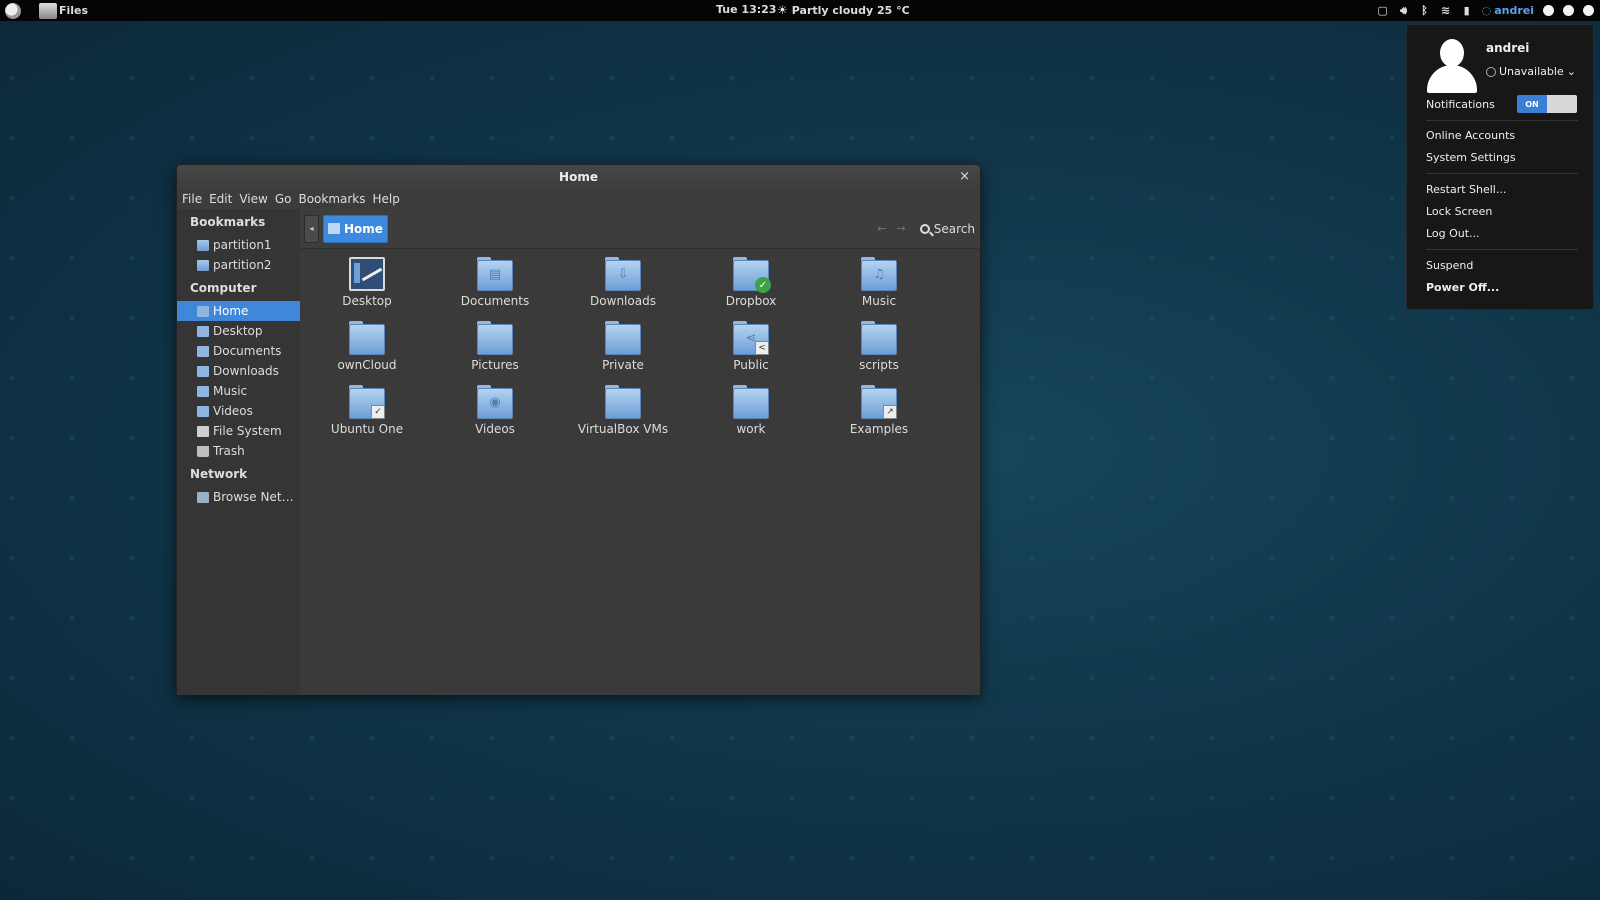 The image size is (1600, 900). I want to click on ubuntu-one-folder-icon: ✓, so click(367, 402).